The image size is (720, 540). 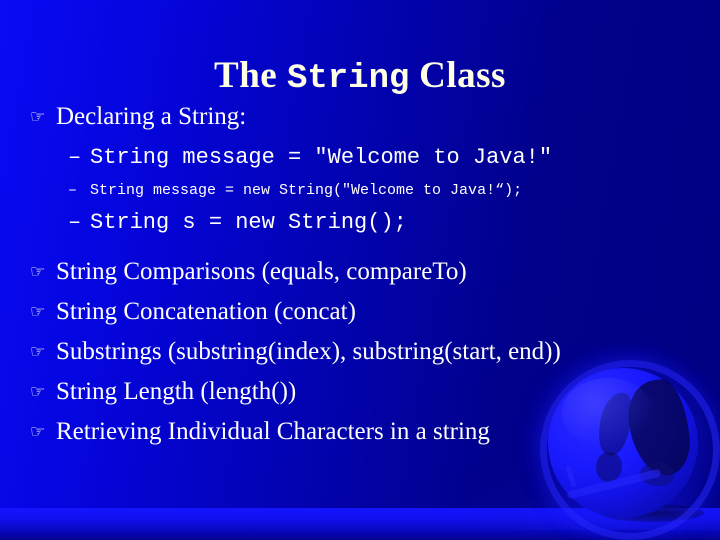 I want to click on page-title: The String Class, so click(x=360, y=76).